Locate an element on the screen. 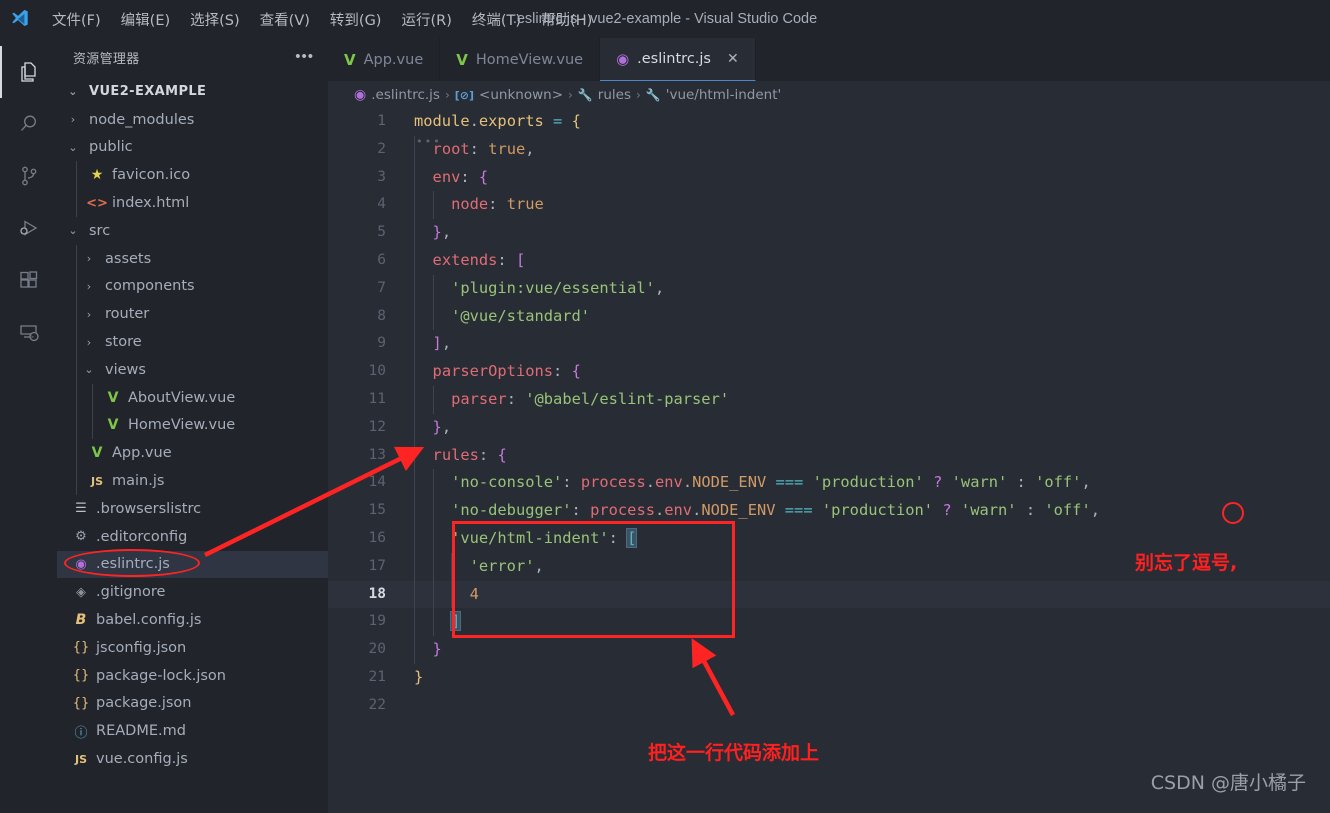 This screenshot has width=1330, height=813. menu-terminal: 终端(T) is located at coordinates (496, 19).